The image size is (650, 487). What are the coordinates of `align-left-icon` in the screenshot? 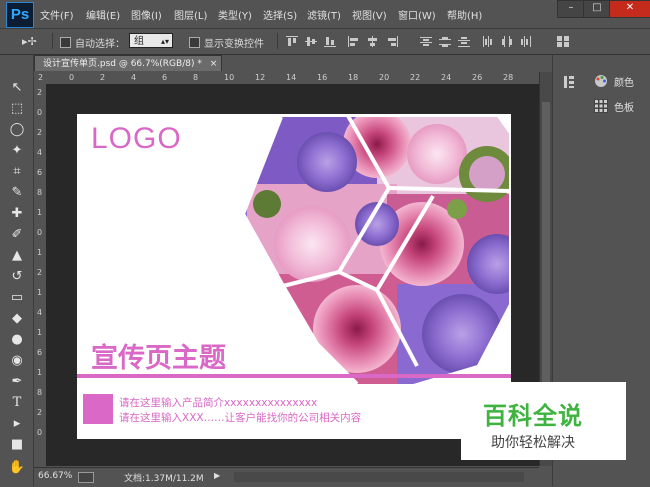 It's located at (354, 41).